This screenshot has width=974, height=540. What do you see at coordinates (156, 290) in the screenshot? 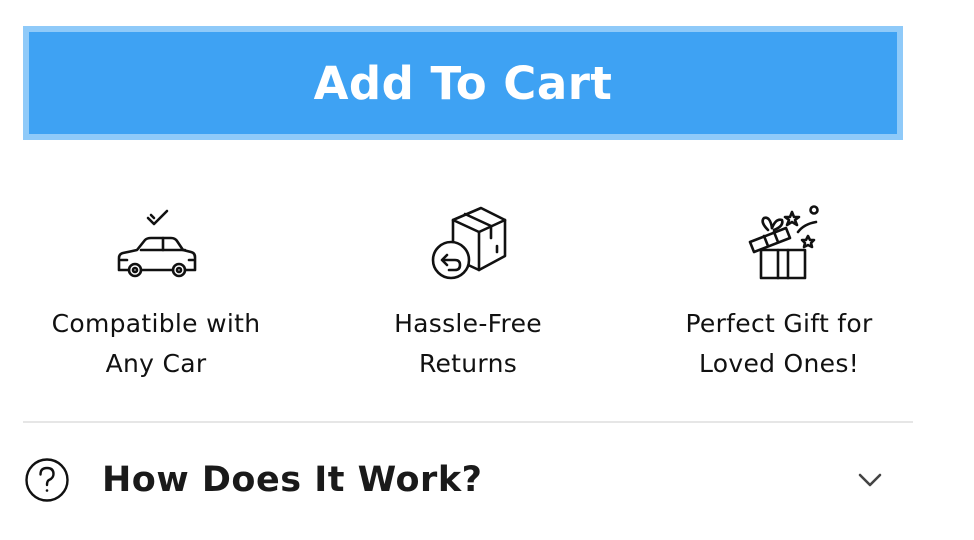
I see `feature-compatible: Compatible with Any Car` at bounding box center [156, 290].